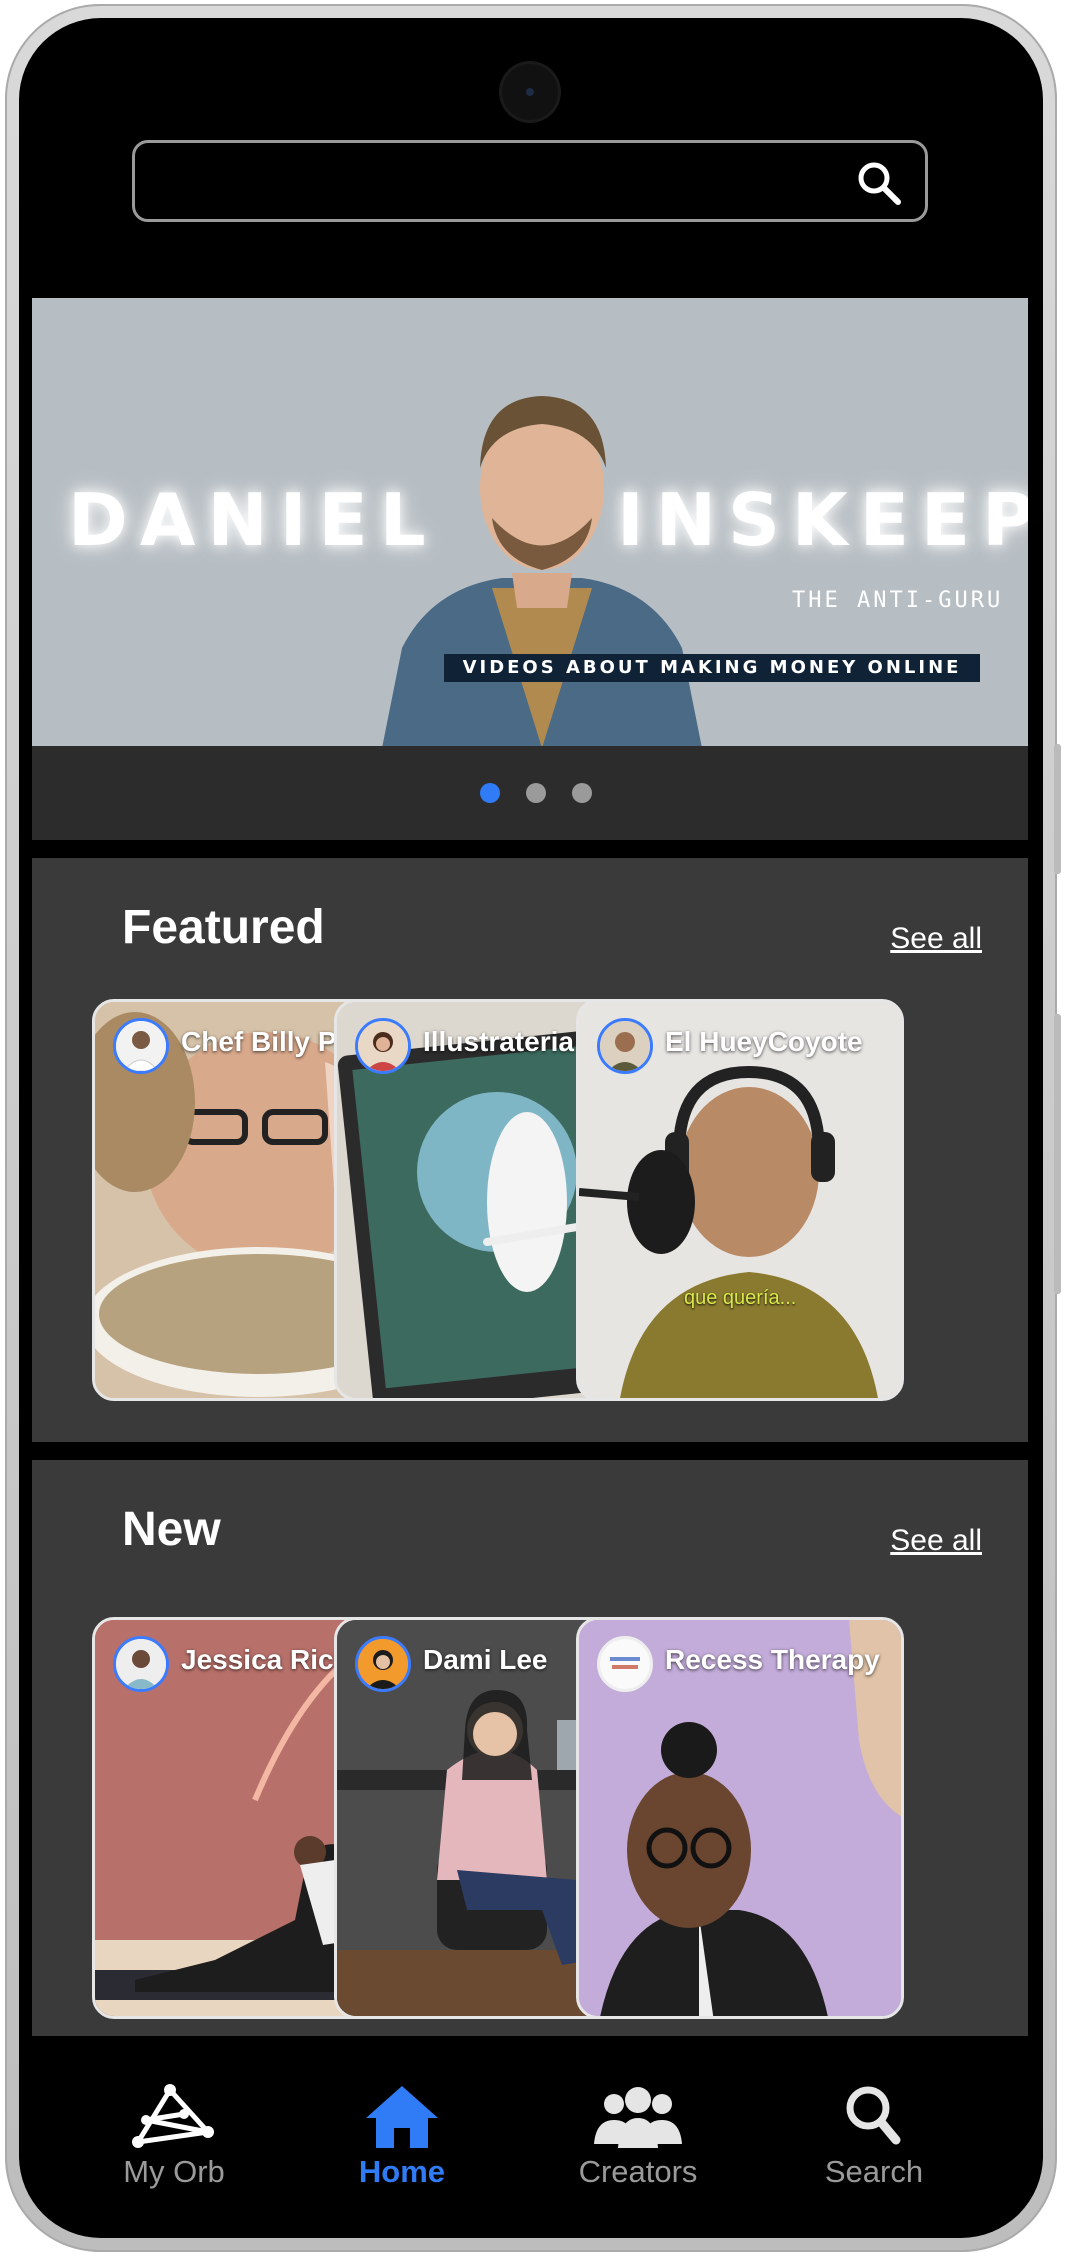 The image size is (1069, 2259). I want to click on creator-card: Recess Therapy, so click(740, 1818).